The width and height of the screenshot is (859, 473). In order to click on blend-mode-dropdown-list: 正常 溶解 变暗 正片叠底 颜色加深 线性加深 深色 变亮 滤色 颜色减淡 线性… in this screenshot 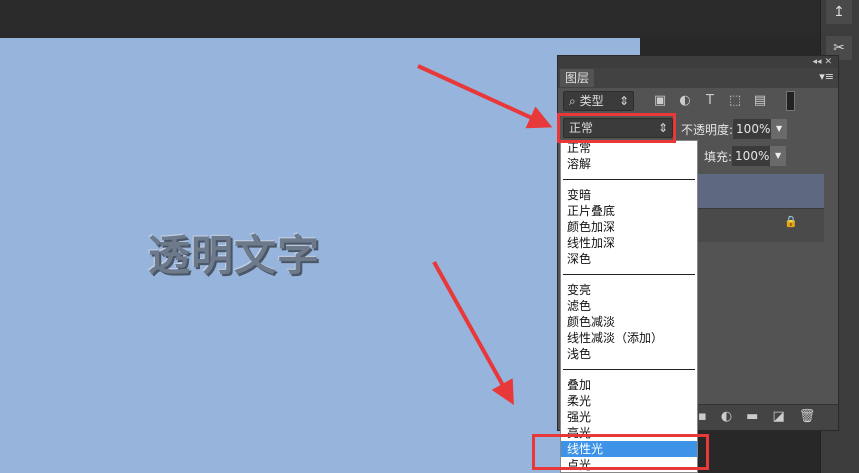, I will do `click(629, 306)`.